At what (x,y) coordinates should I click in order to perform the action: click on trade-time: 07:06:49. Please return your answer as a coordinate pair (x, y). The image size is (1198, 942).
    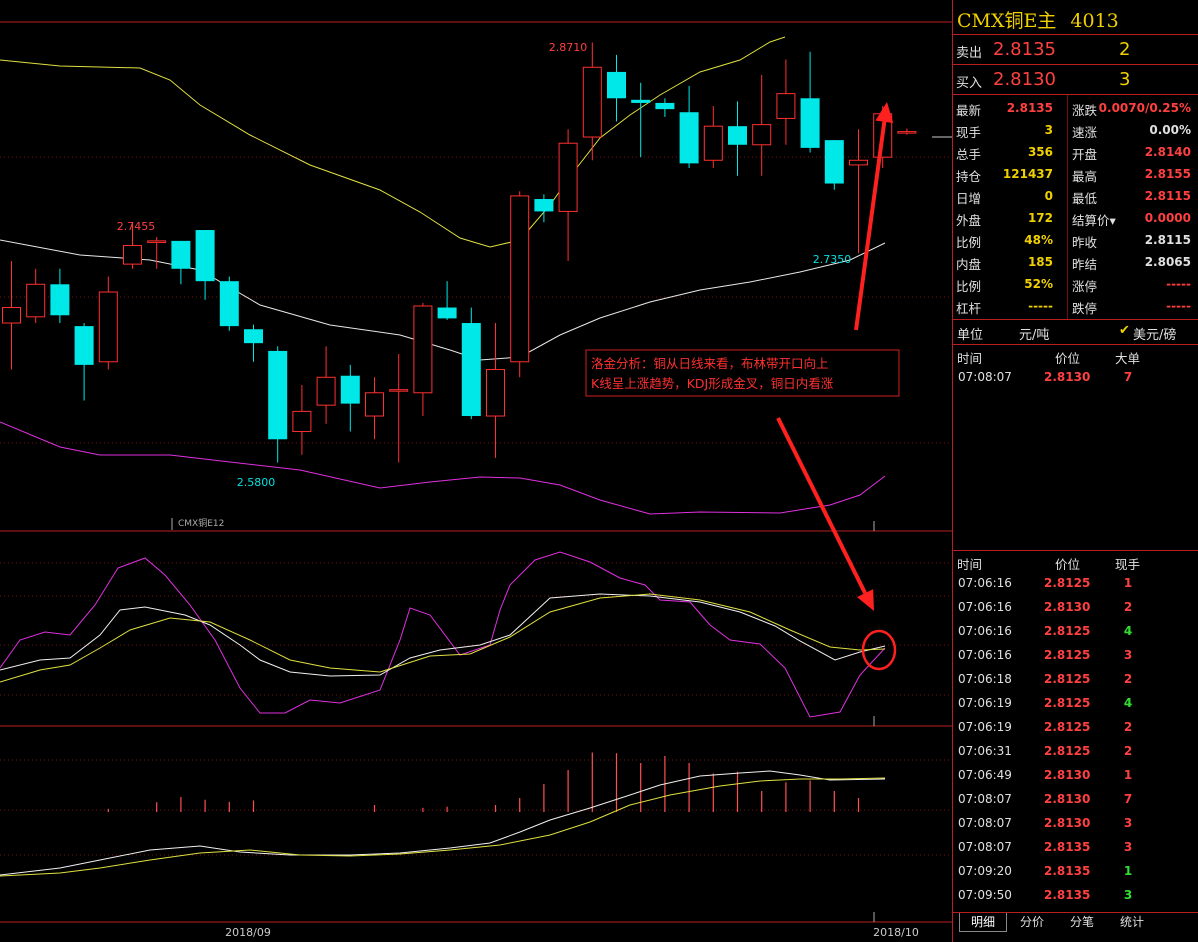
    Looking at the image, I should click on (985, 775).